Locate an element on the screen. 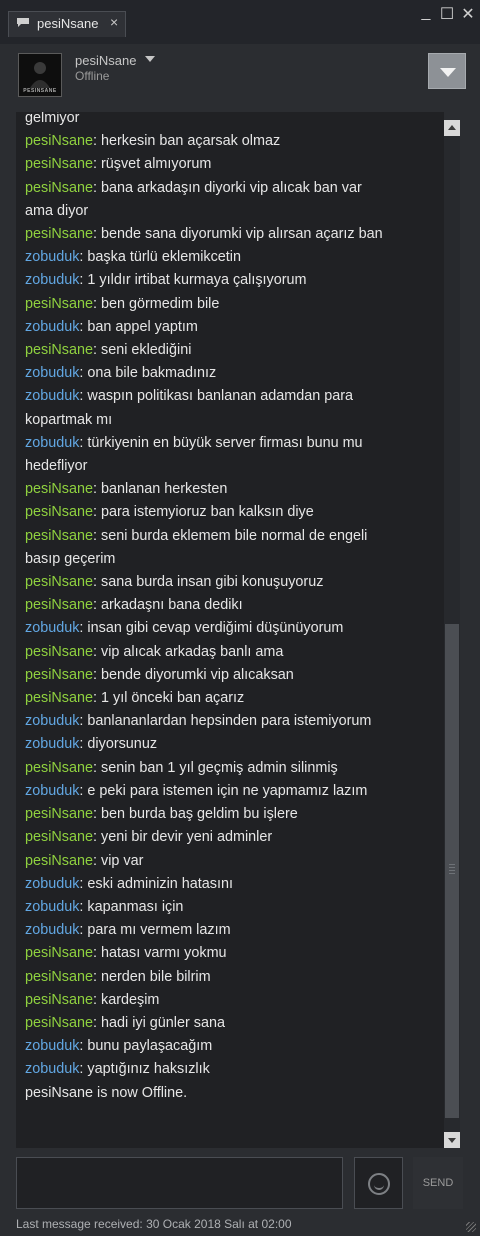 The width and height of the screenshot is (480, 1236). title-bar: pesiNsane × _ ☐ ✕ is located at coordinates (240, 22).